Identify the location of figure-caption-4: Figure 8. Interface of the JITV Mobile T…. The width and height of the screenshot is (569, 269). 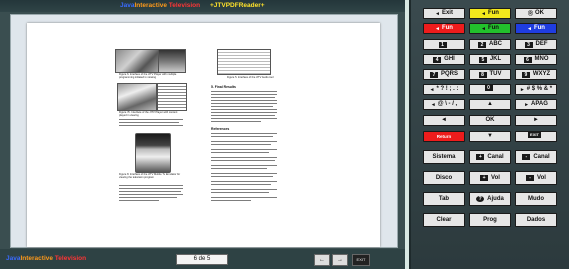
(150, 176).